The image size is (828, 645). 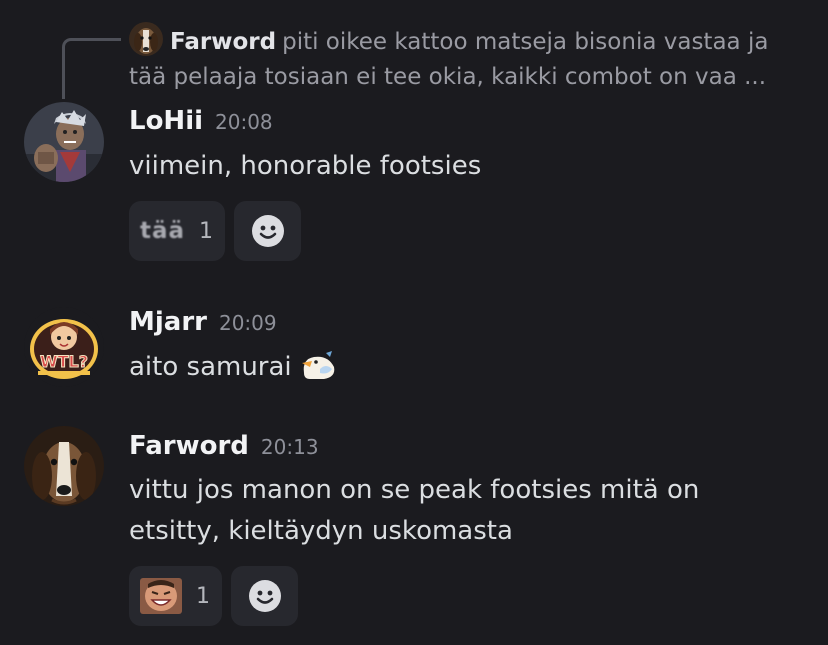 I want to click on reply-avatar, so click(x=146, y=39).